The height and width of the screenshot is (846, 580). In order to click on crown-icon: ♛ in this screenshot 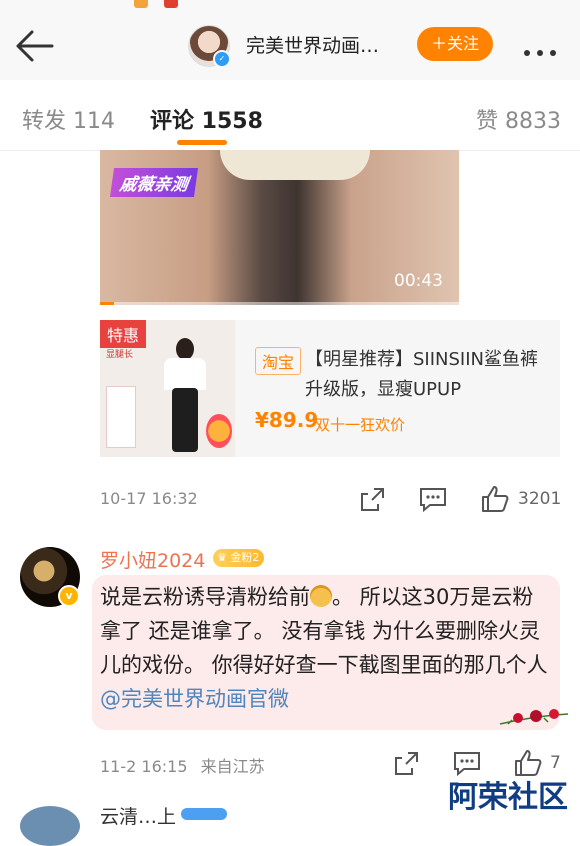, I will do `click(222, 557)`.